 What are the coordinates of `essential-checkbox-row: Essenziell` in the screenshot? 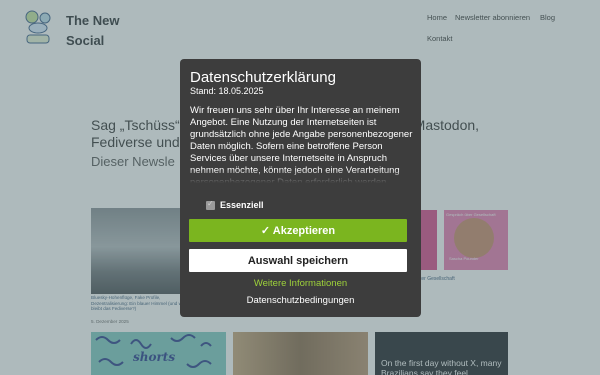 It's located at (235, 205).